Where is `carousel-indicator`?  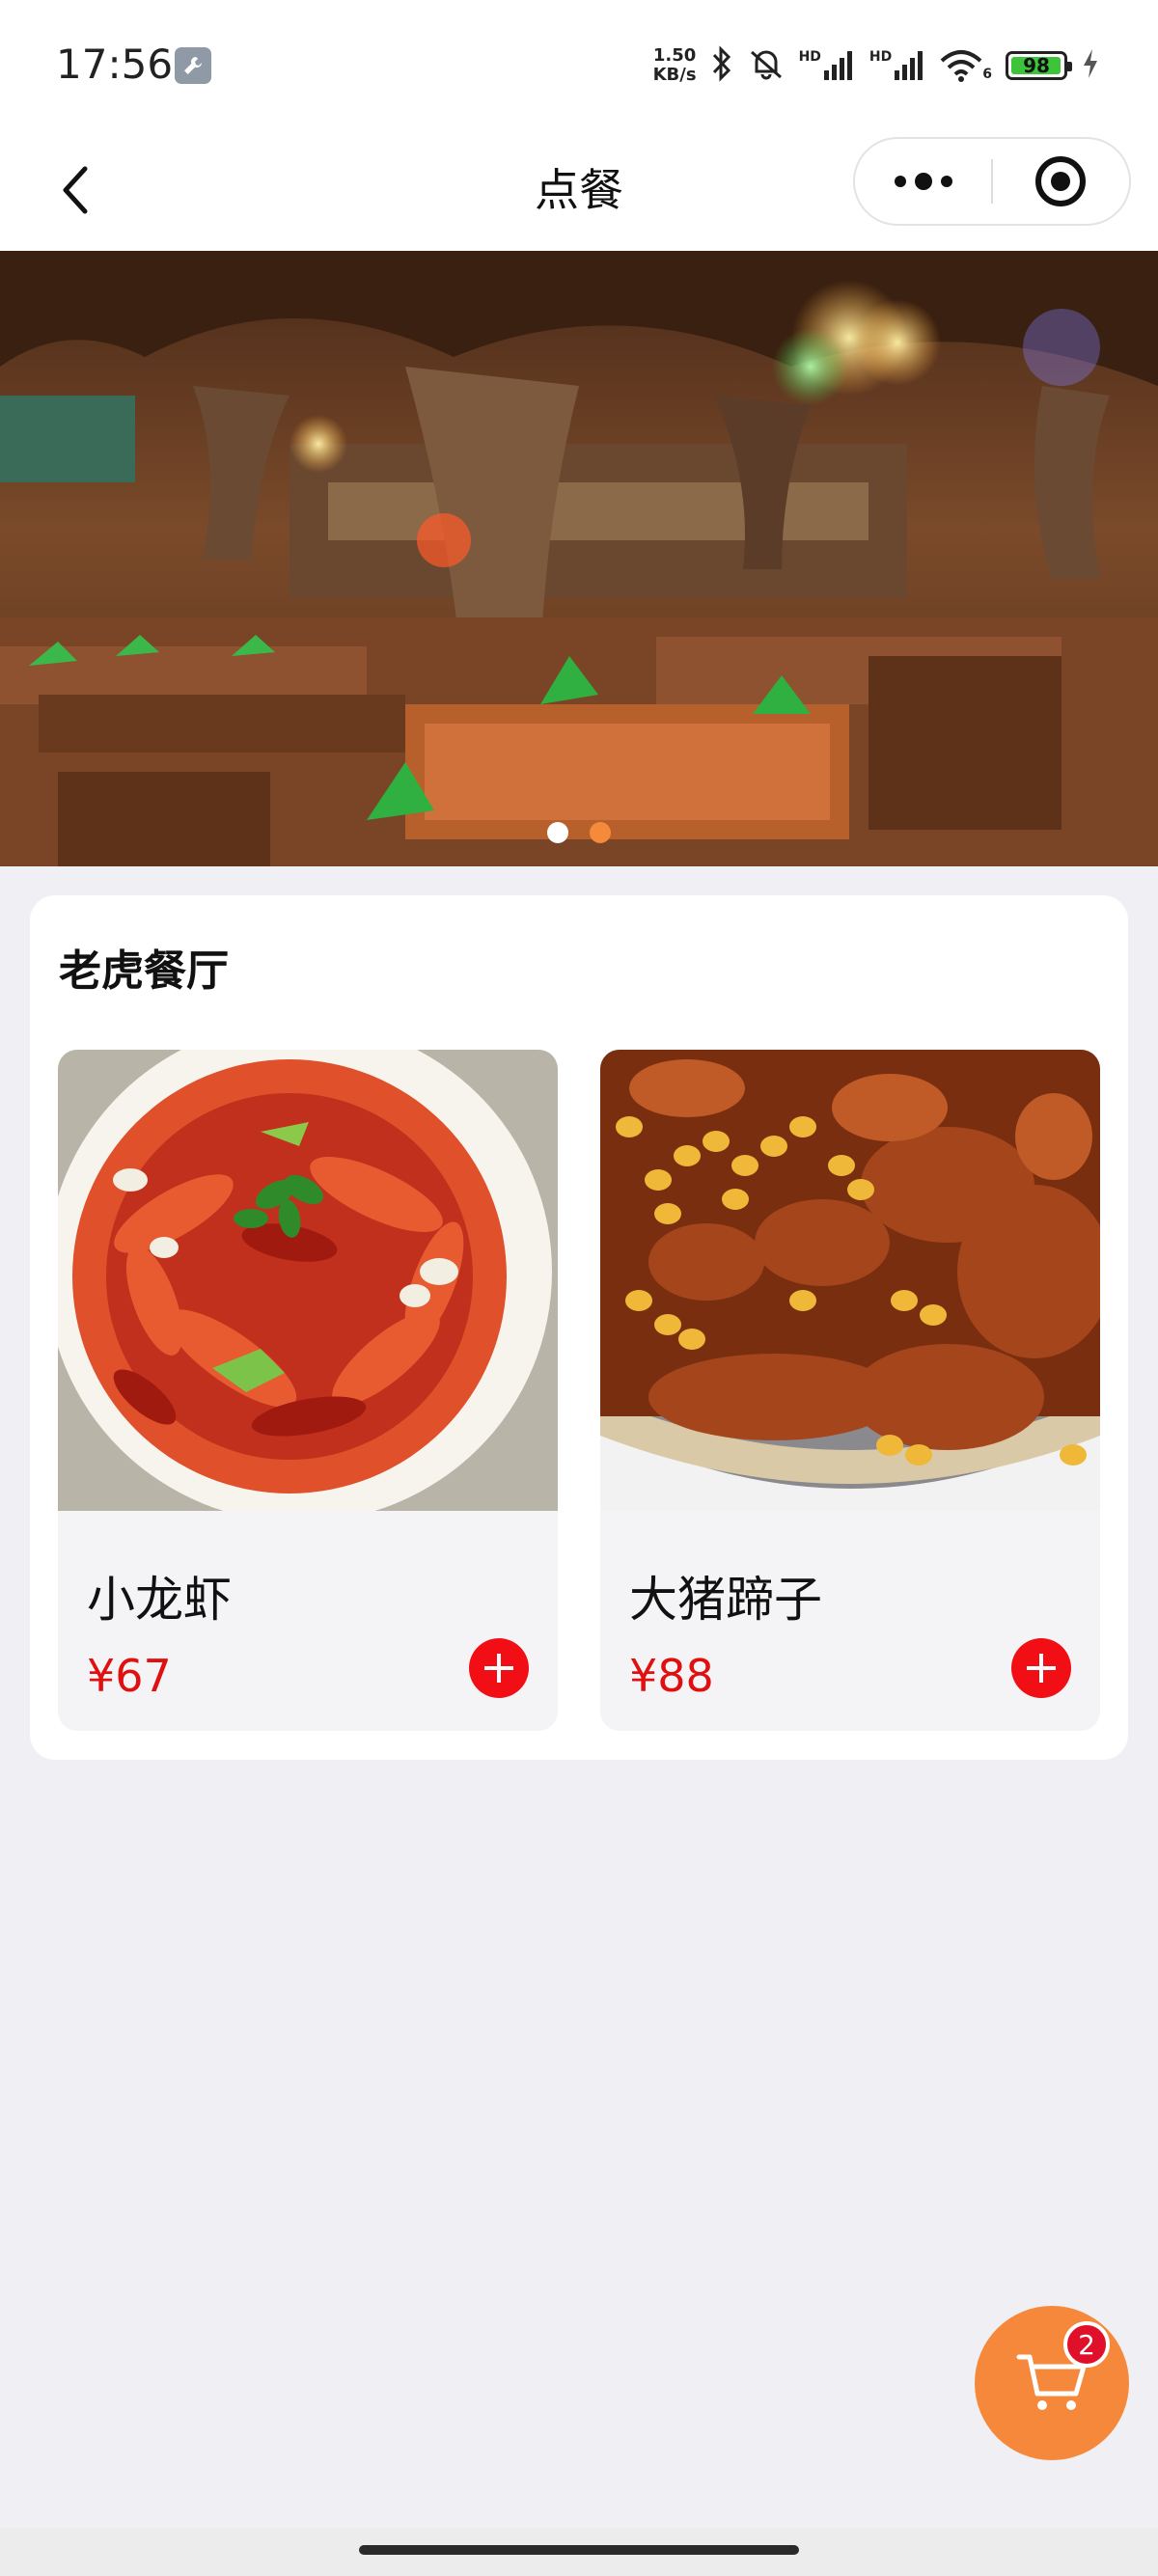 carousel-indicator is located at coordinates (579, 832).